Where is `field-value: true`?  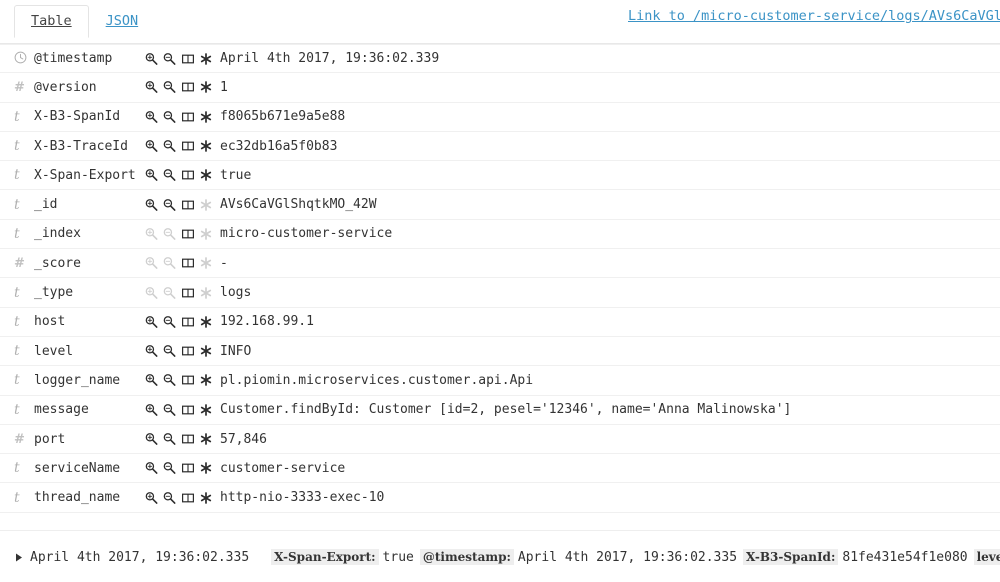
field-value: true is located at coordinates (236, 175).